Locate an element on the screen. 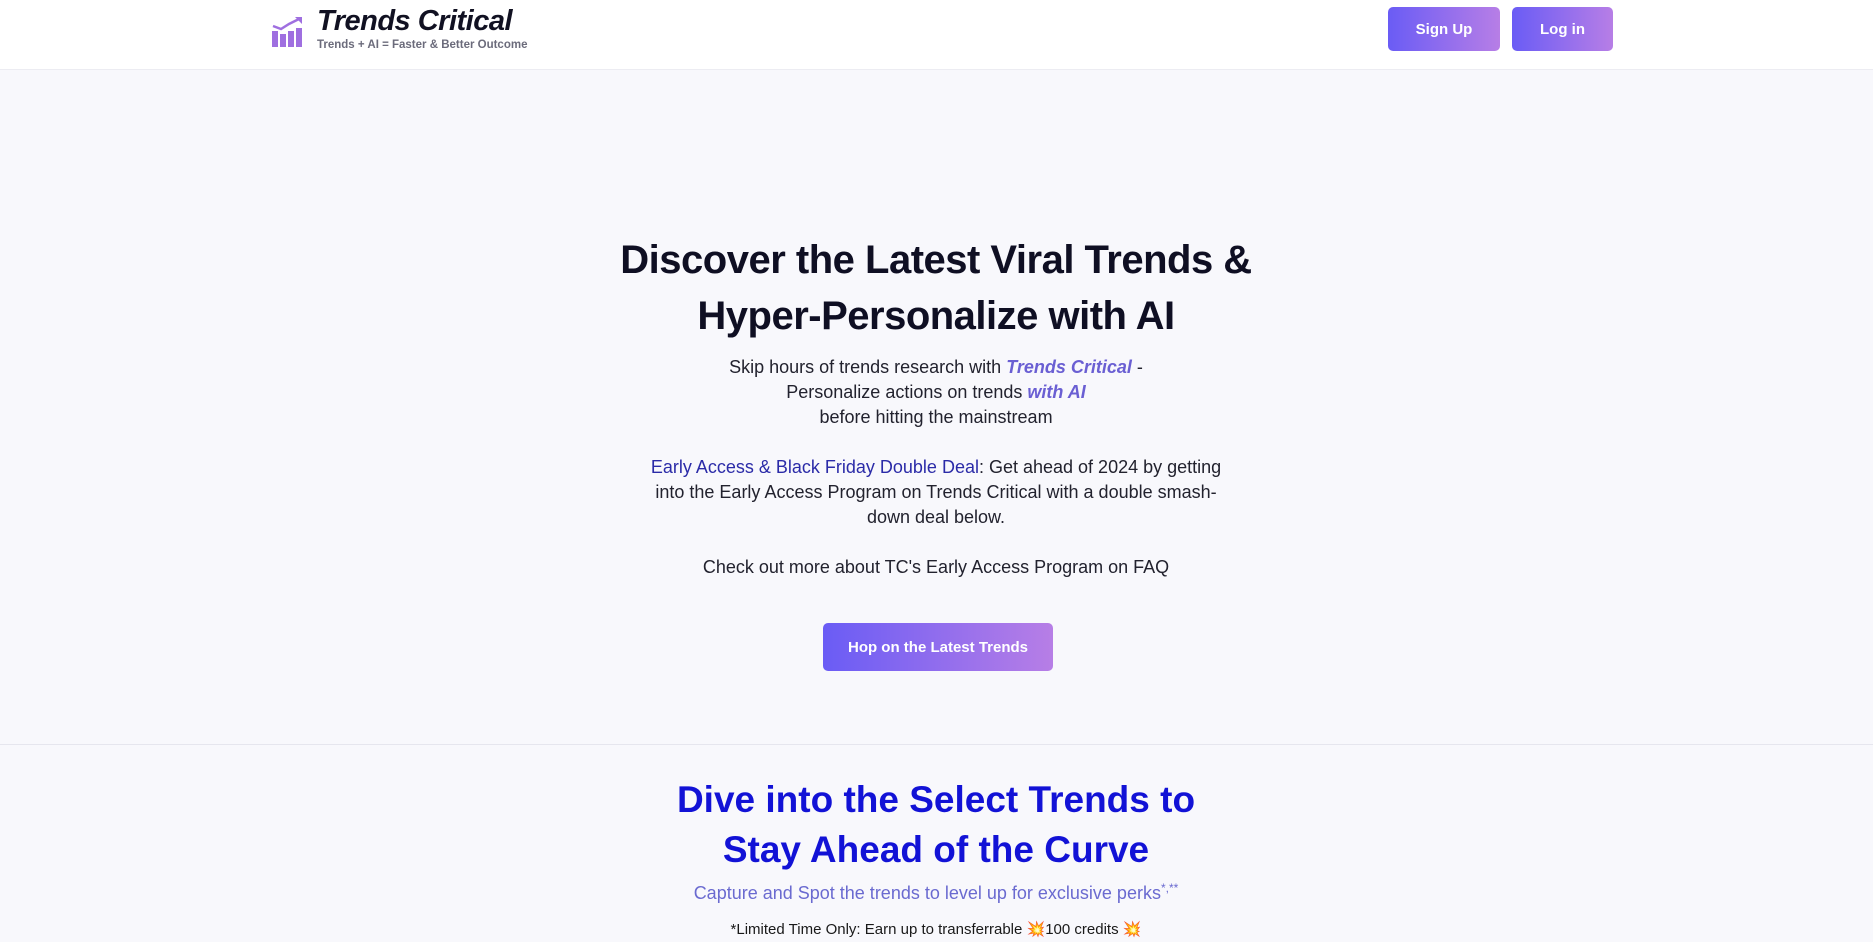 The image size is (1873, 942). ai-highlight: with AI is located at coordinates (1056, 392).